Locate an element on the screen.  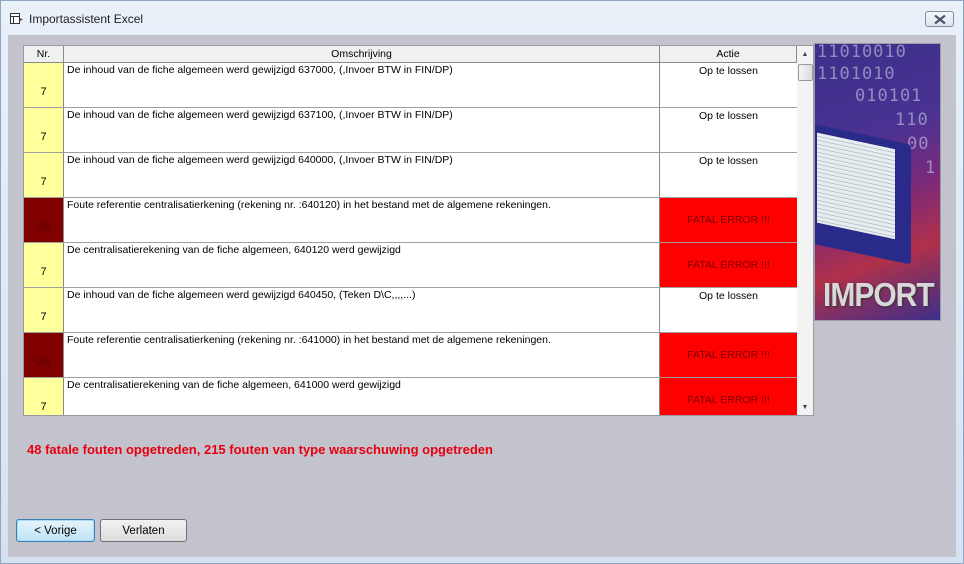
scroll-down-button: ▼ is located at coordinates (805, 407).